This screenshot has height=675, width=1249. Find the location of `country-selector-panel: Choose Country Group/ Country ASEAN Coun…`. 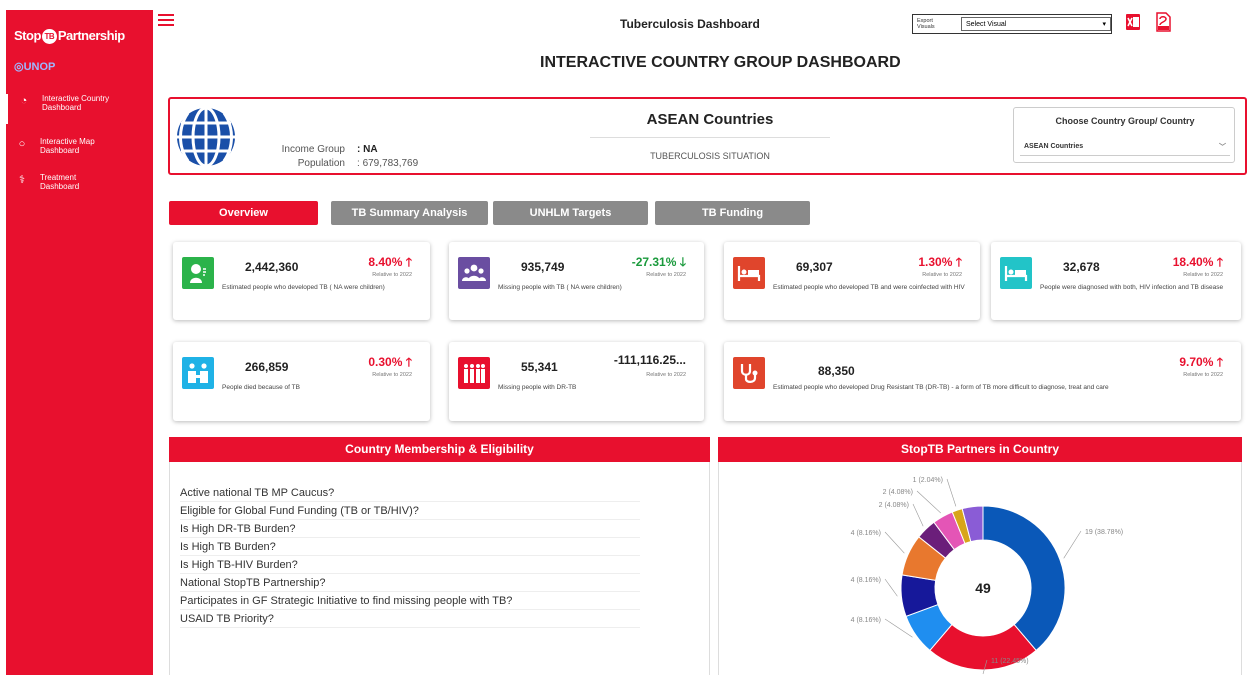

country-selector-panel: Choose Country Group/ Country ASEAN Coun… is located at coordinates (1124, 135).